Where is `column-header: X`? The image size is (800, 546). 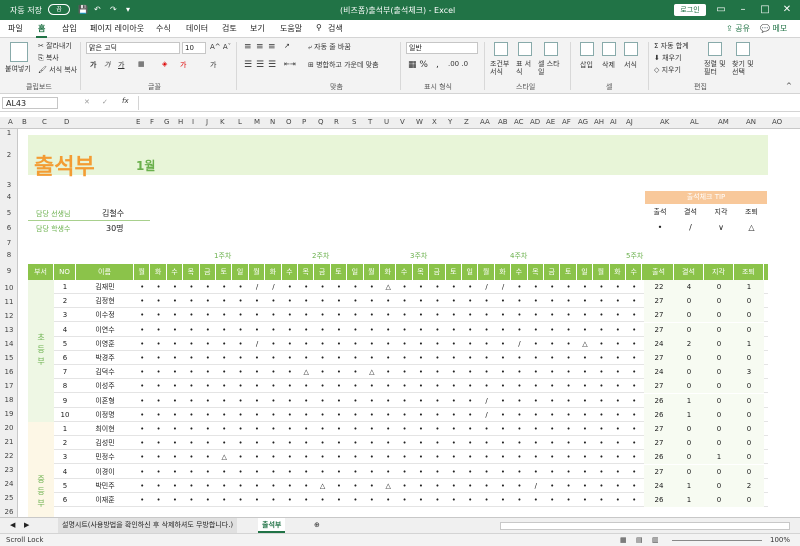 column-header: X is located at coordinates (434, 122).